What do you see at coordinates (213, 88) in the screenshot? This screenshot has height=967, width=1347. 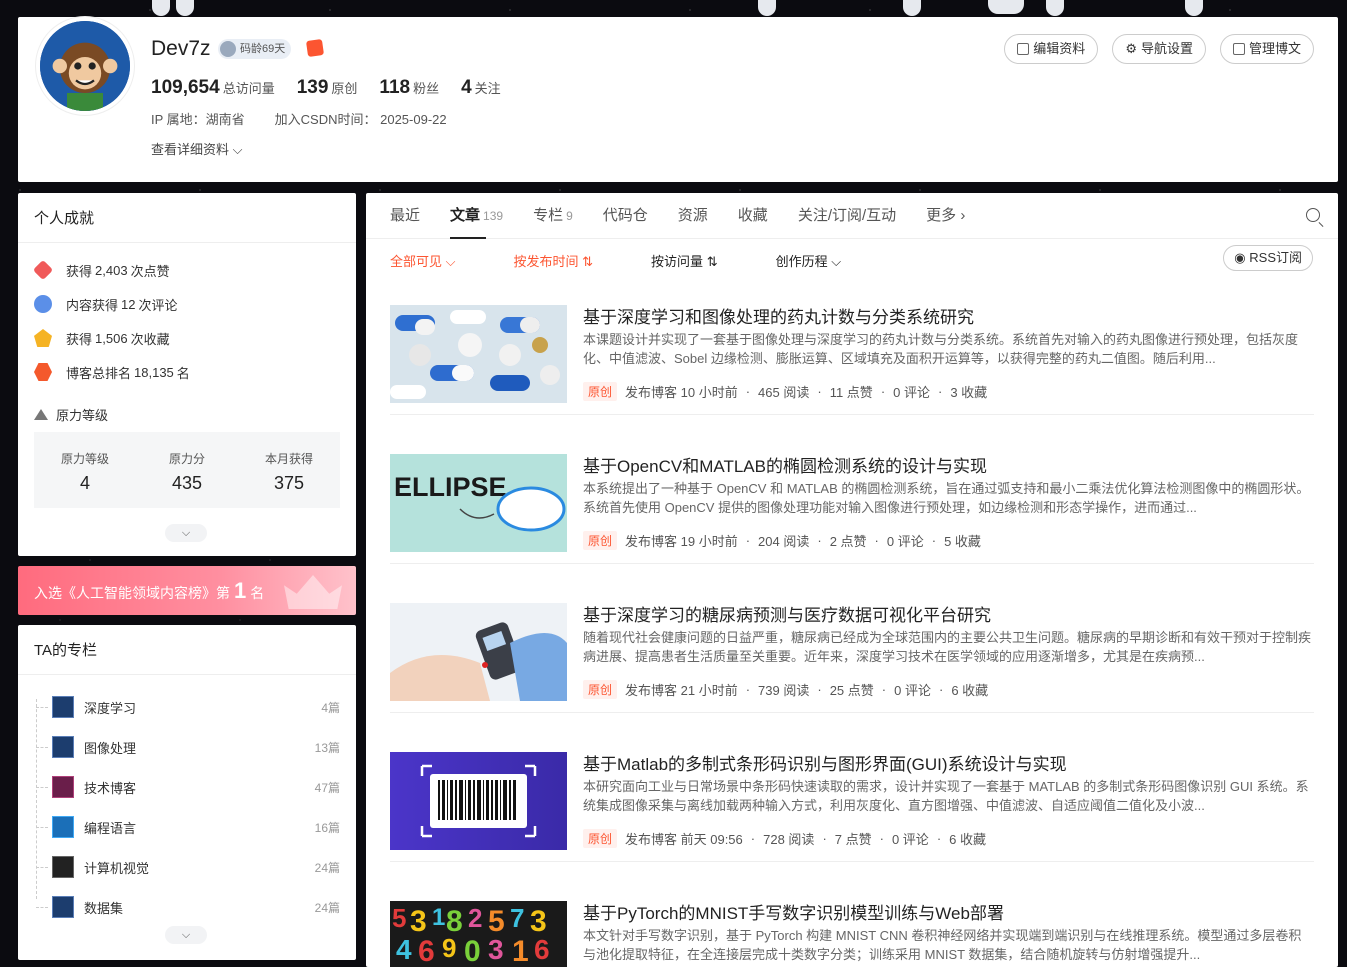 I see `stat-visits: 109,654 总访问量` at bounding box center [213, 88].